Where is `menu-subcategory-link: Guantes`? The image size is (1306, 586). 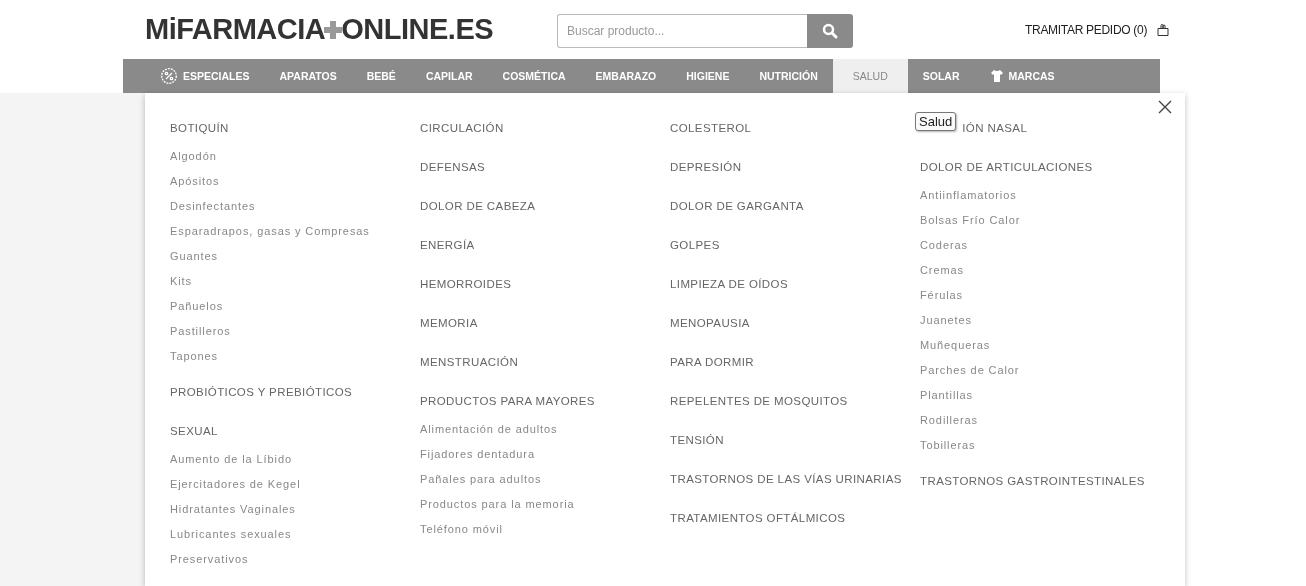 menu-subcategory-link: Guantes is located at coordinates (282, 256).